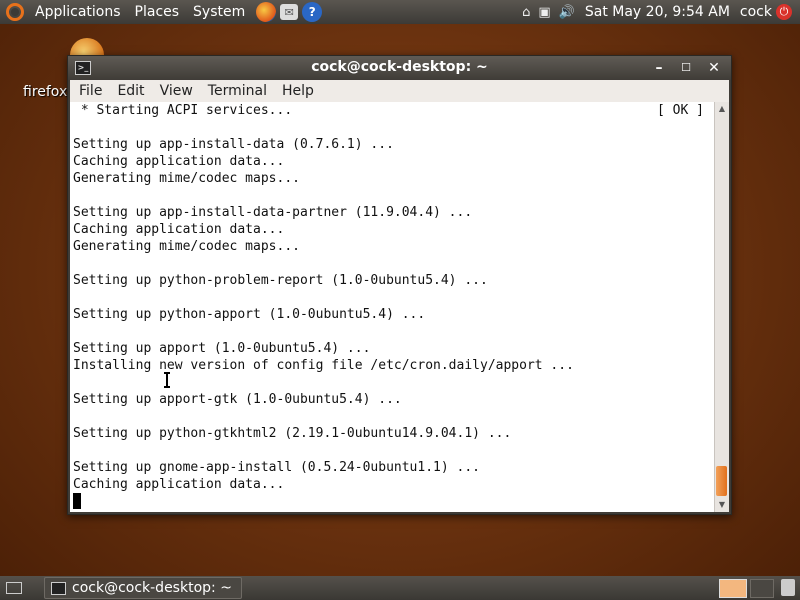 This screenshot has width=800, height=600. What do you see at coordinates (680, 110) in the screenshot?
I see `status-ok: [ OK ]` at bounding box center [680, 110].